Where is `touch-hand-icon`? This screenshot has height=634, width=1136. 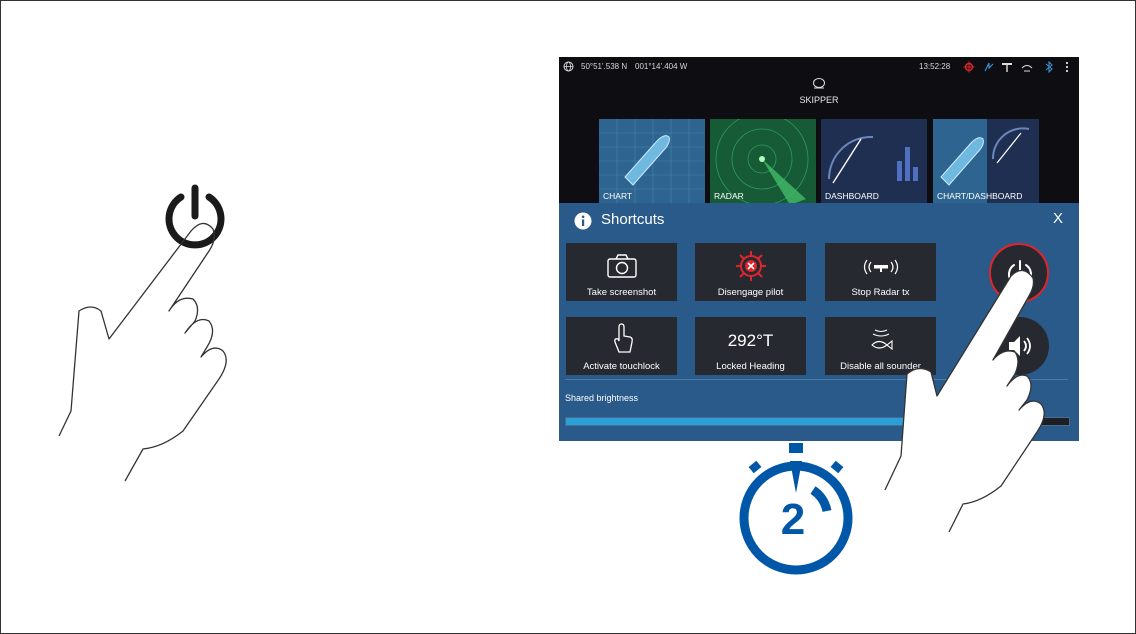
touch-hand-icon is located at coordinates (623, 338).